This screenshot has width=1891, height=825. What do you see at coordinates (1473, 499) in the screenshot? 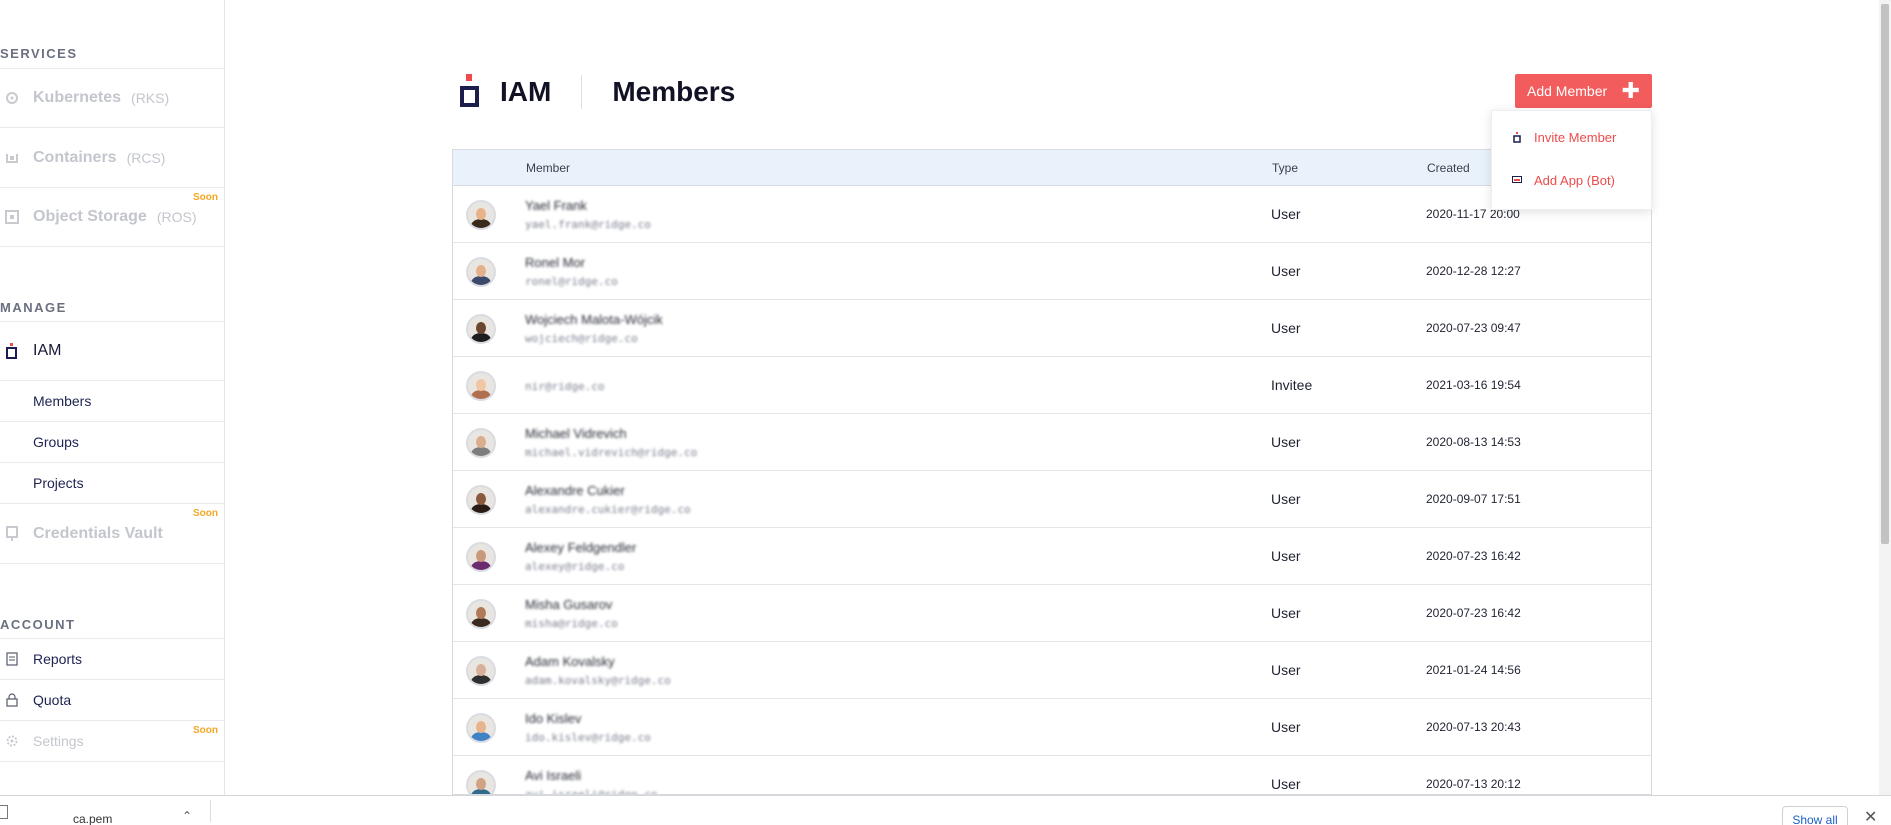
I see `member-created: 2020-09-07 17:51` at bounding box center [1473, 499].